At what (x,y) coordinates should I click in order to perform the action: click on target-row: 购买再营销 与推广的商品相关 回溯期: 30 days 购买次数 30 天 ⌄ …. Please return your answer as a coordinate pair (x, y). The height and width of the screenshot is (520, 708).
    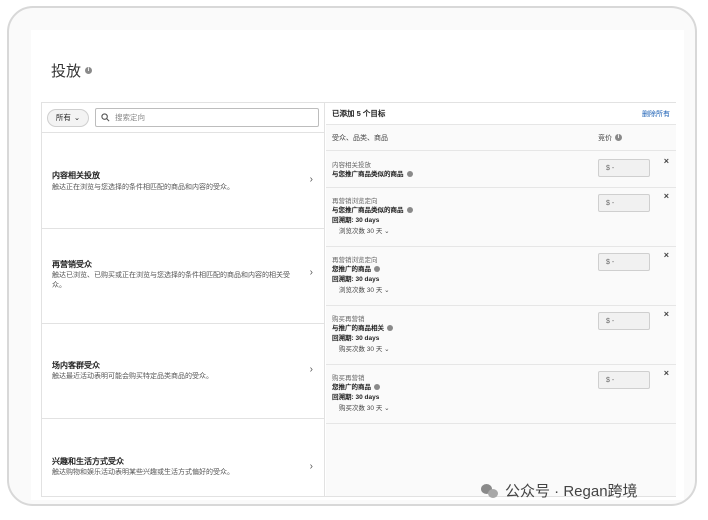
    Looking at the image, I should click on (501, 335).